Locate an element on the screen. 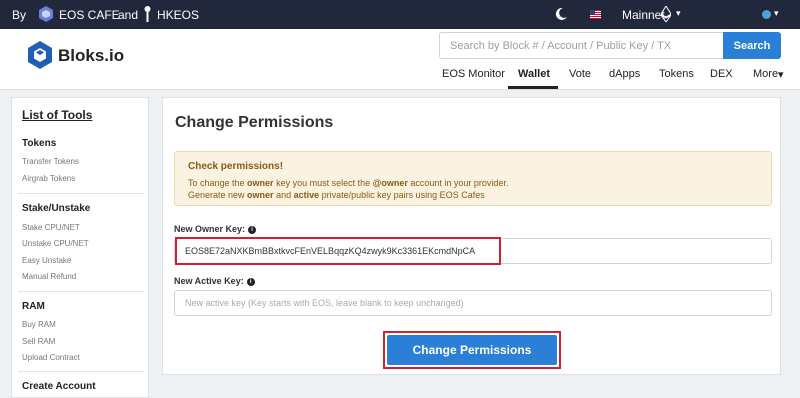 This screenshot has width=800, height=398. globe-icon is located at coordinates (766, 14).